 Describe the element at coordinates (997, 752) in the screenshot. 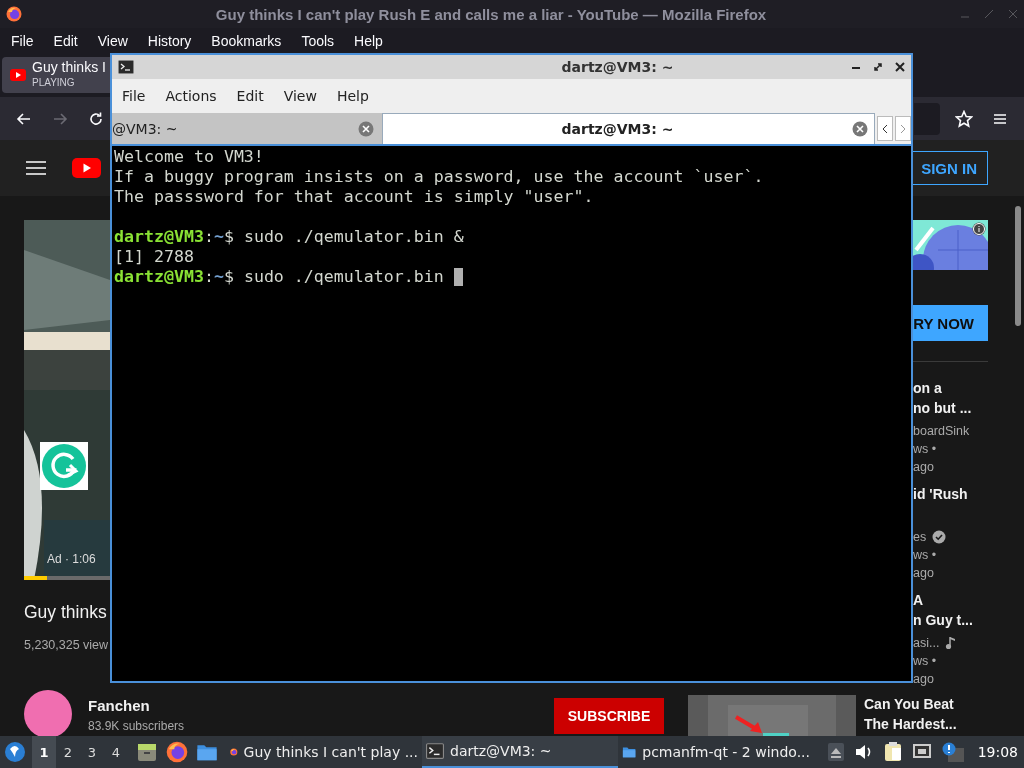

I see `clock: 19:08` at that location.